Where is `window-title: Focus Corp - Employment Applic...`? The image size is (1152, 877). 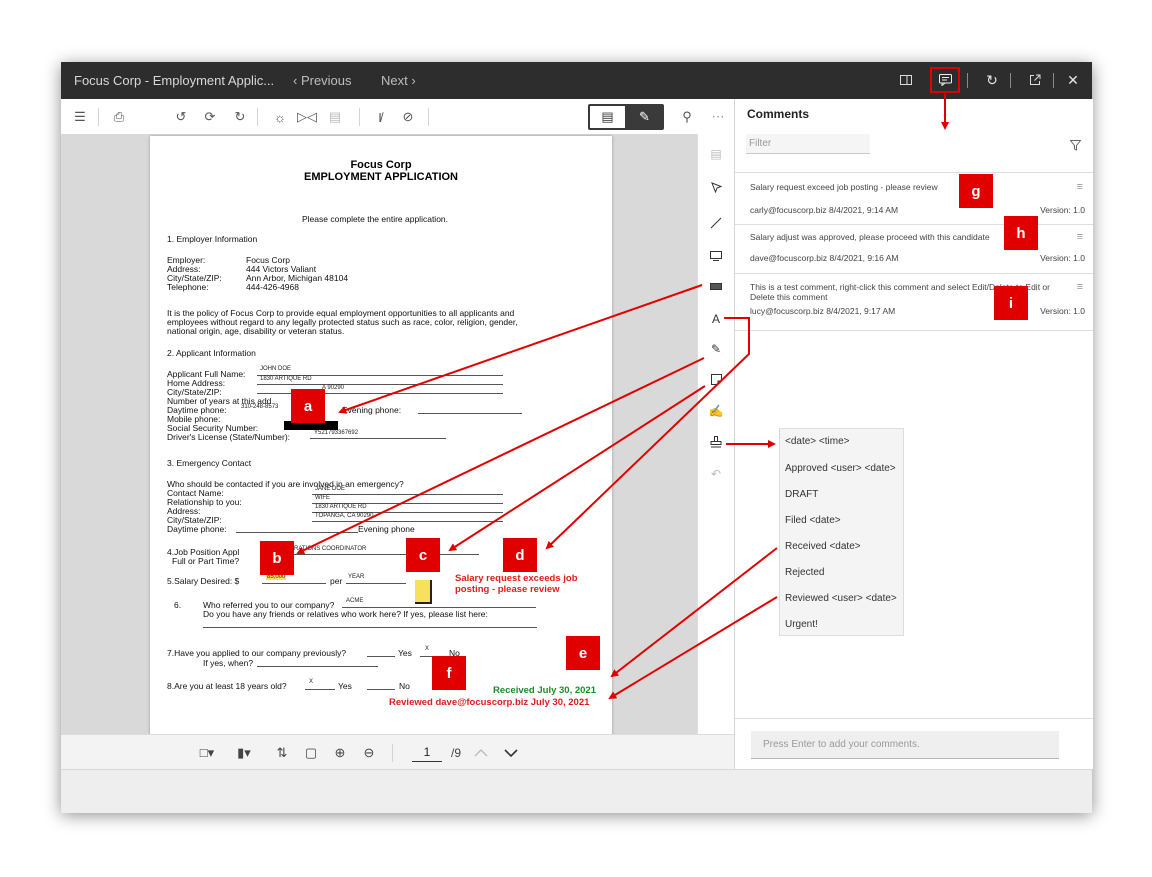
window-title: Focus Corp - Employment Applic... is located at coordinates (174, 80).